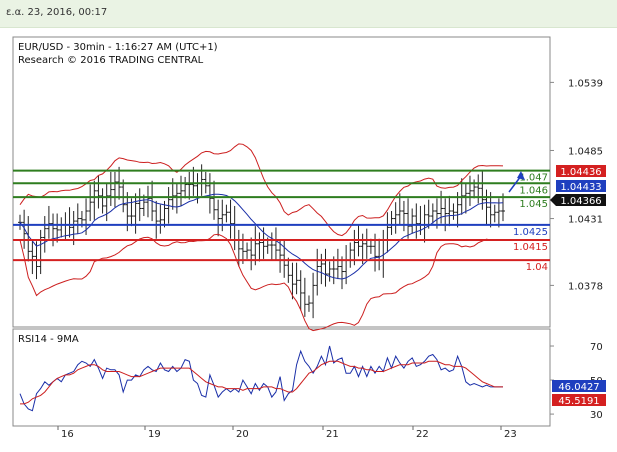  Describe the element at coordinates (111, 60) in the screenshot. I see `chart-subtitle: Research © 2016 TRADING CENTRAL` at that location.